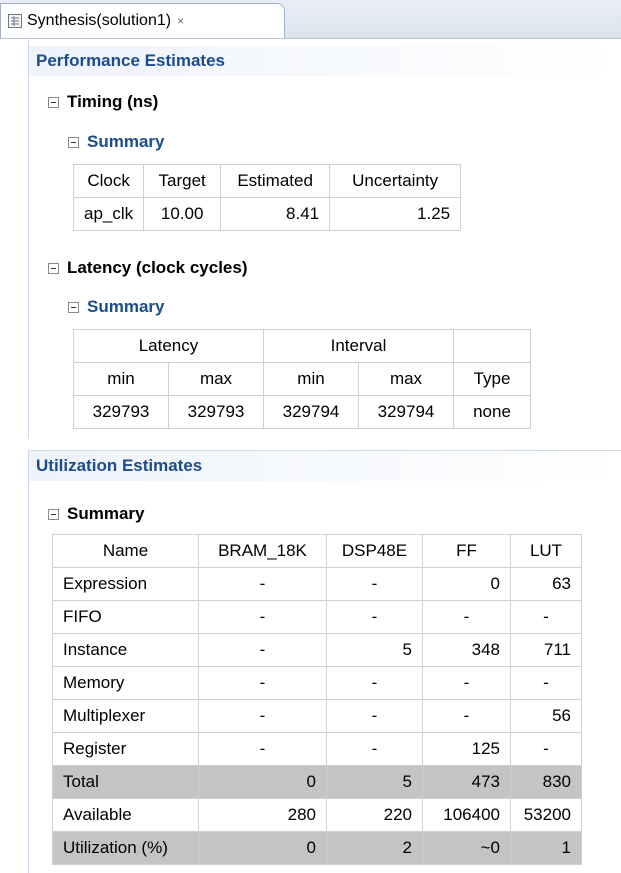 This screenshot has width=621, height=873. Describe the element at coordinates (395, 214) in the screenshot. I see `table-cell: 1.25` at that location.